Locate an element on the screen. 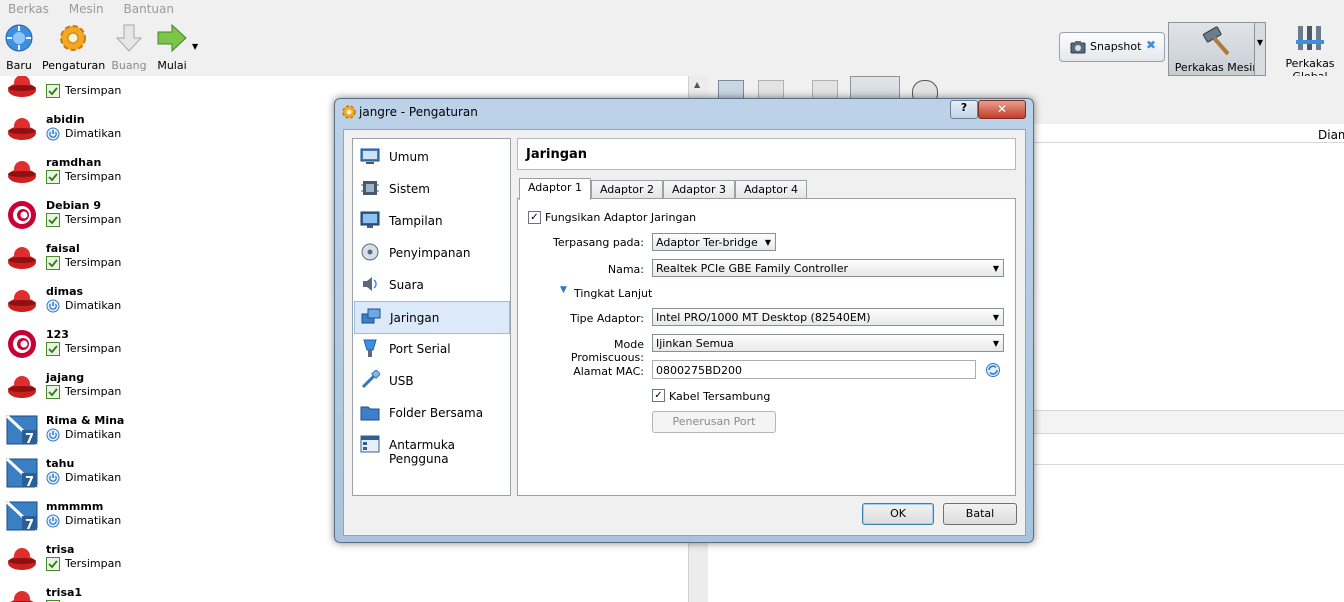 This screenshot has width=1344, height=602. advanced-toggle: Tingkat Lanjut is located at coordinates (613, 293).